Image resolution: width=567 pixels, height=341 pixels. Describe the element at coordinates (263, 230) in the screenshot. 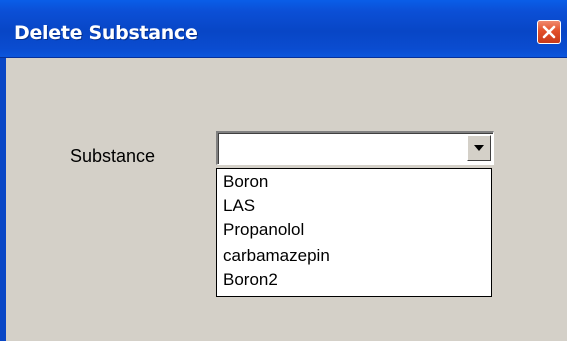

I see `option-propanolol: Propanolol` at that location.